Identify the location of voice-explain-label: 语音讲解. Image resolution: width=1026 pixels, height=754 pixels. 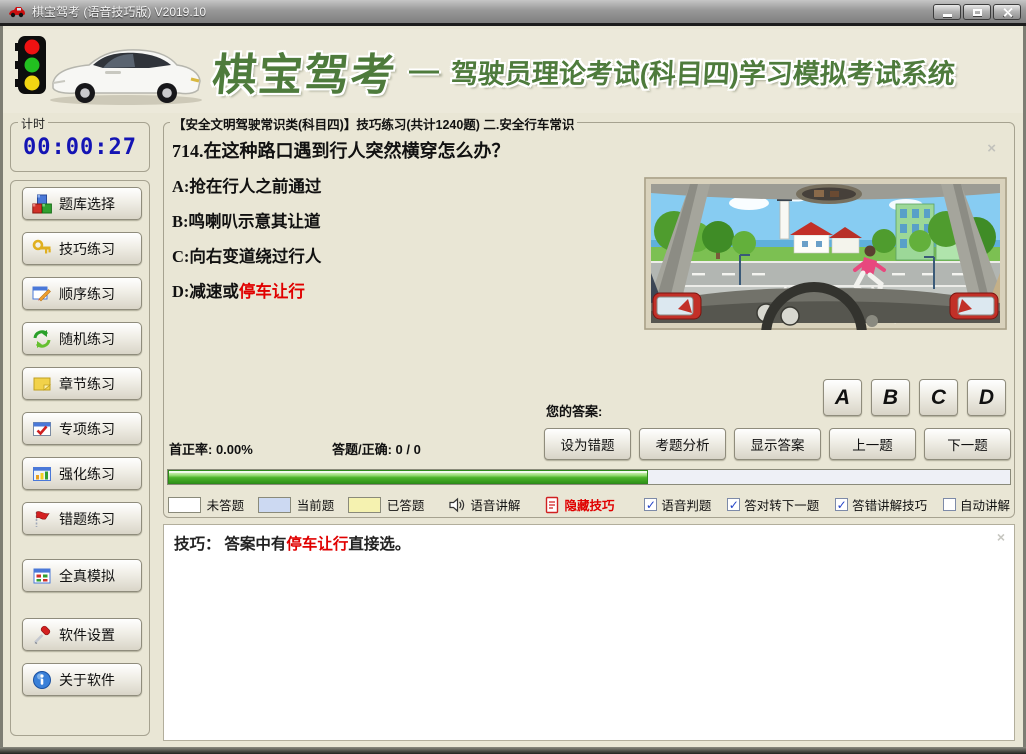
(495, 504).